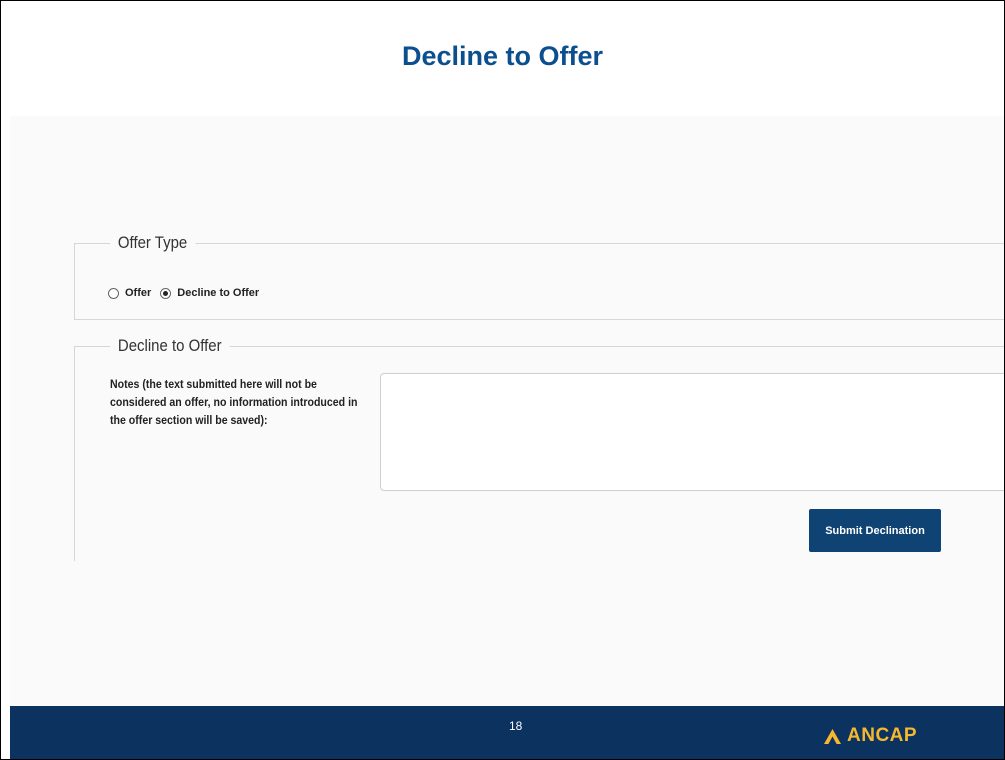  What do you see at coordinates (166, 293) in the screenshot?
I see `decline-to-offer-radio` at bounding box center [166, 293].